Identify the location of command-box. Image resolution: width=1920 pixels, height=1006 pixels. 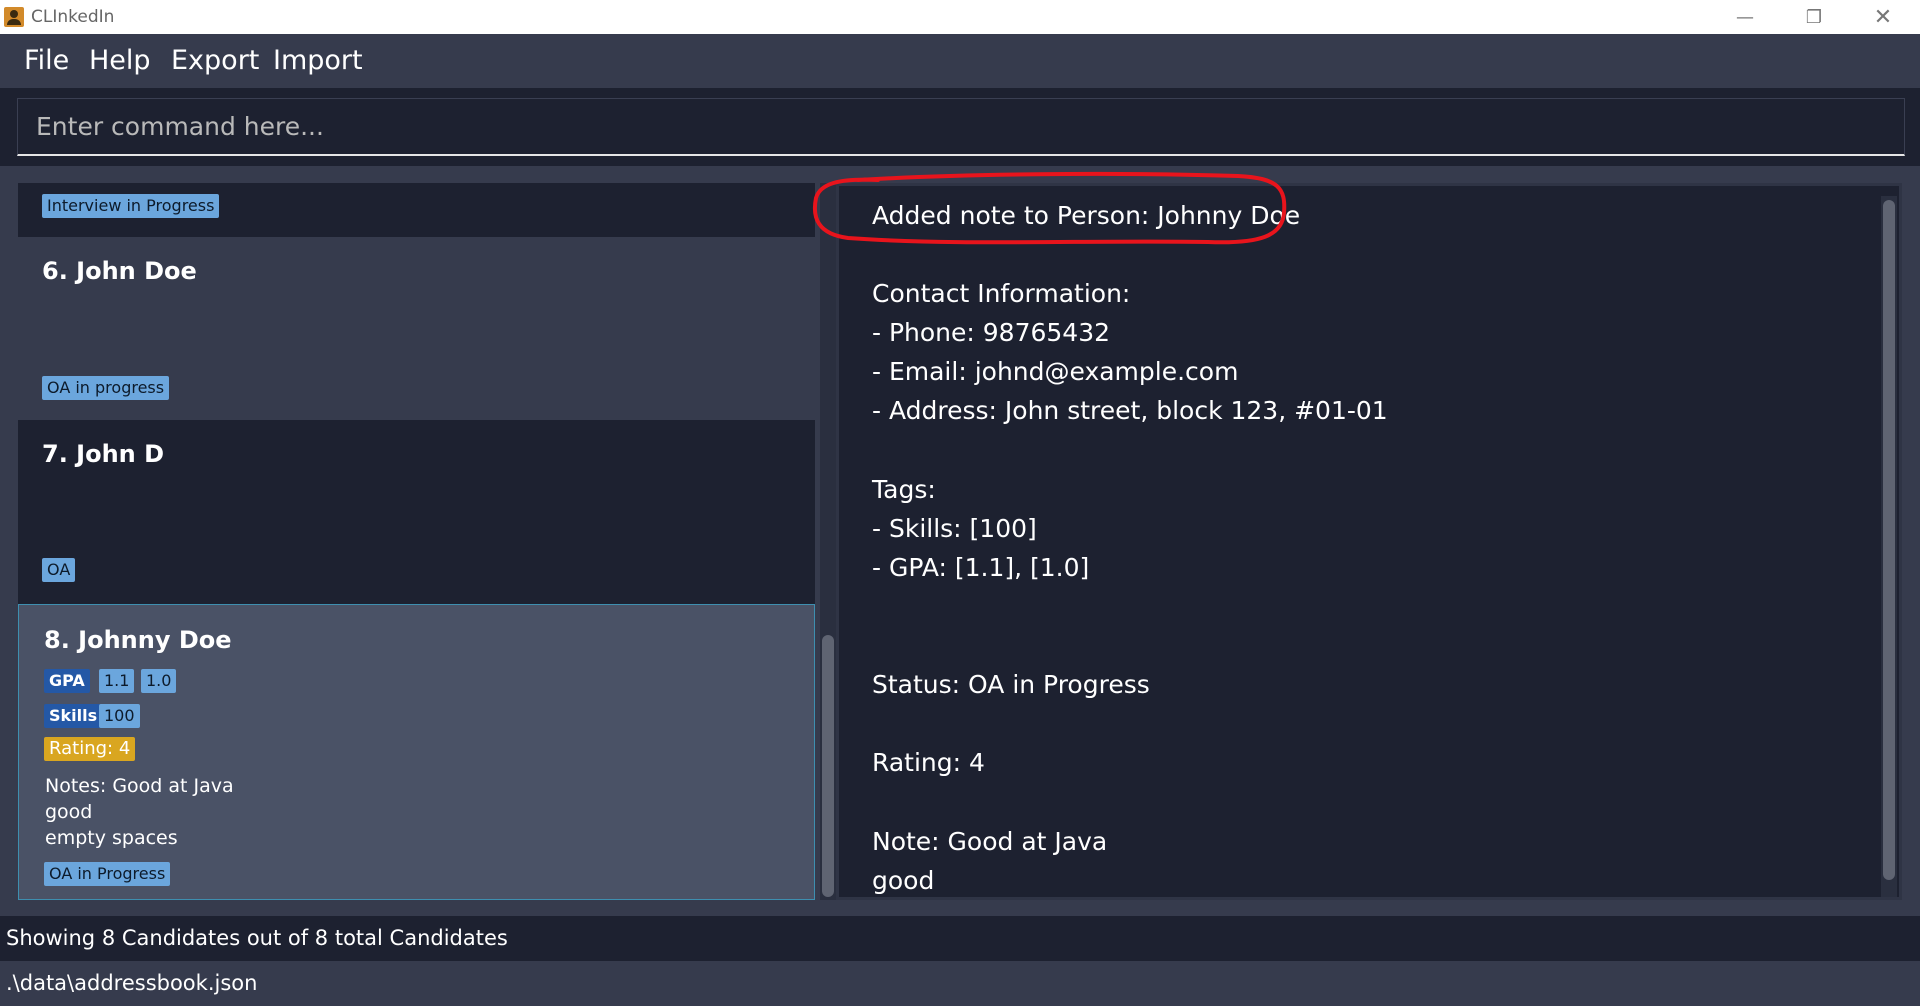
(960, 127).